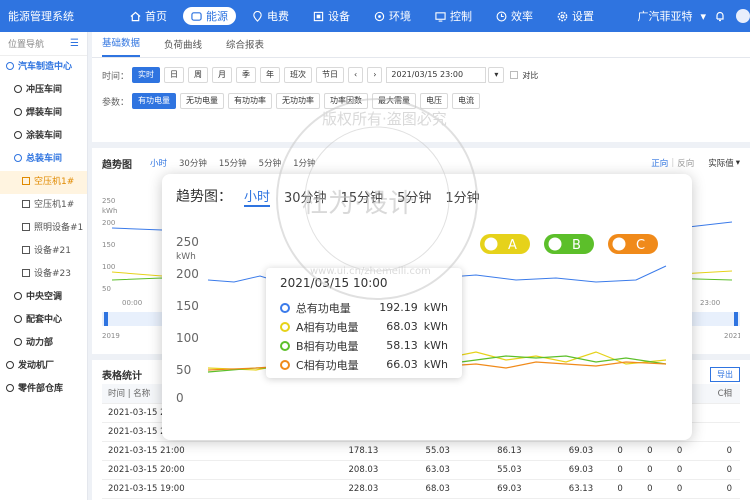 This screenshot has height=500, width=750. I want to click on tab-load-curve: 负荷曲线, so click(183, 47).